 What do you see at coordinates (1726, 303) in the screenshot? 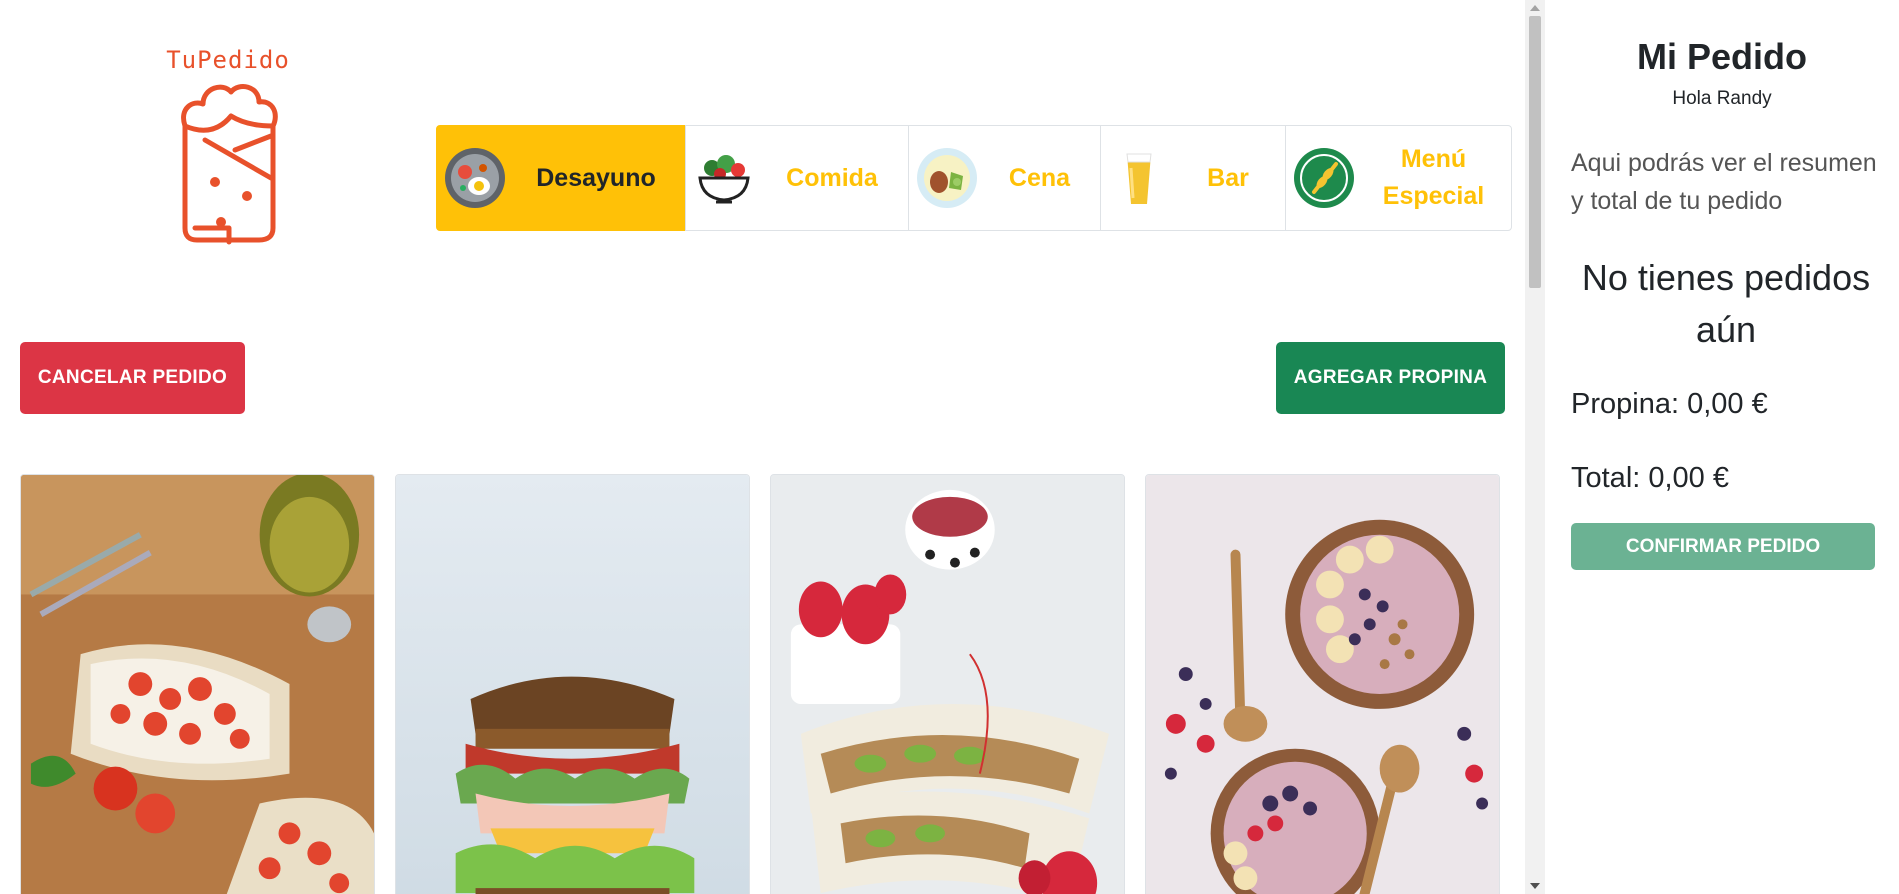
I see `empty-order-message: No tienes pedidos aún` at bounding box center [1726, 303].